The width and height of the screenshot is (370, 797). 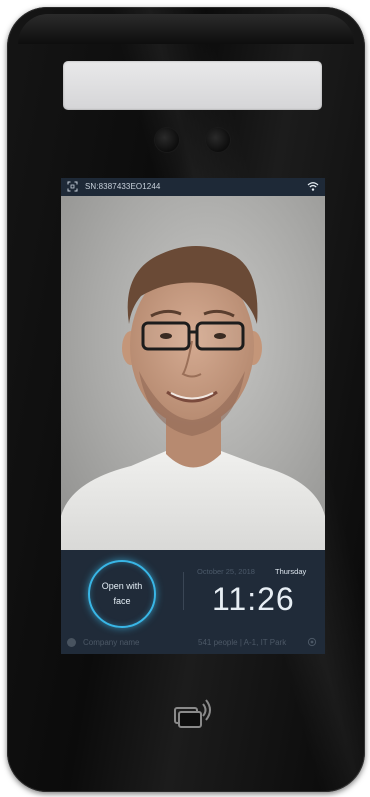 I want to click on nfc-card-reader-icon, so click(x=192, y=713).